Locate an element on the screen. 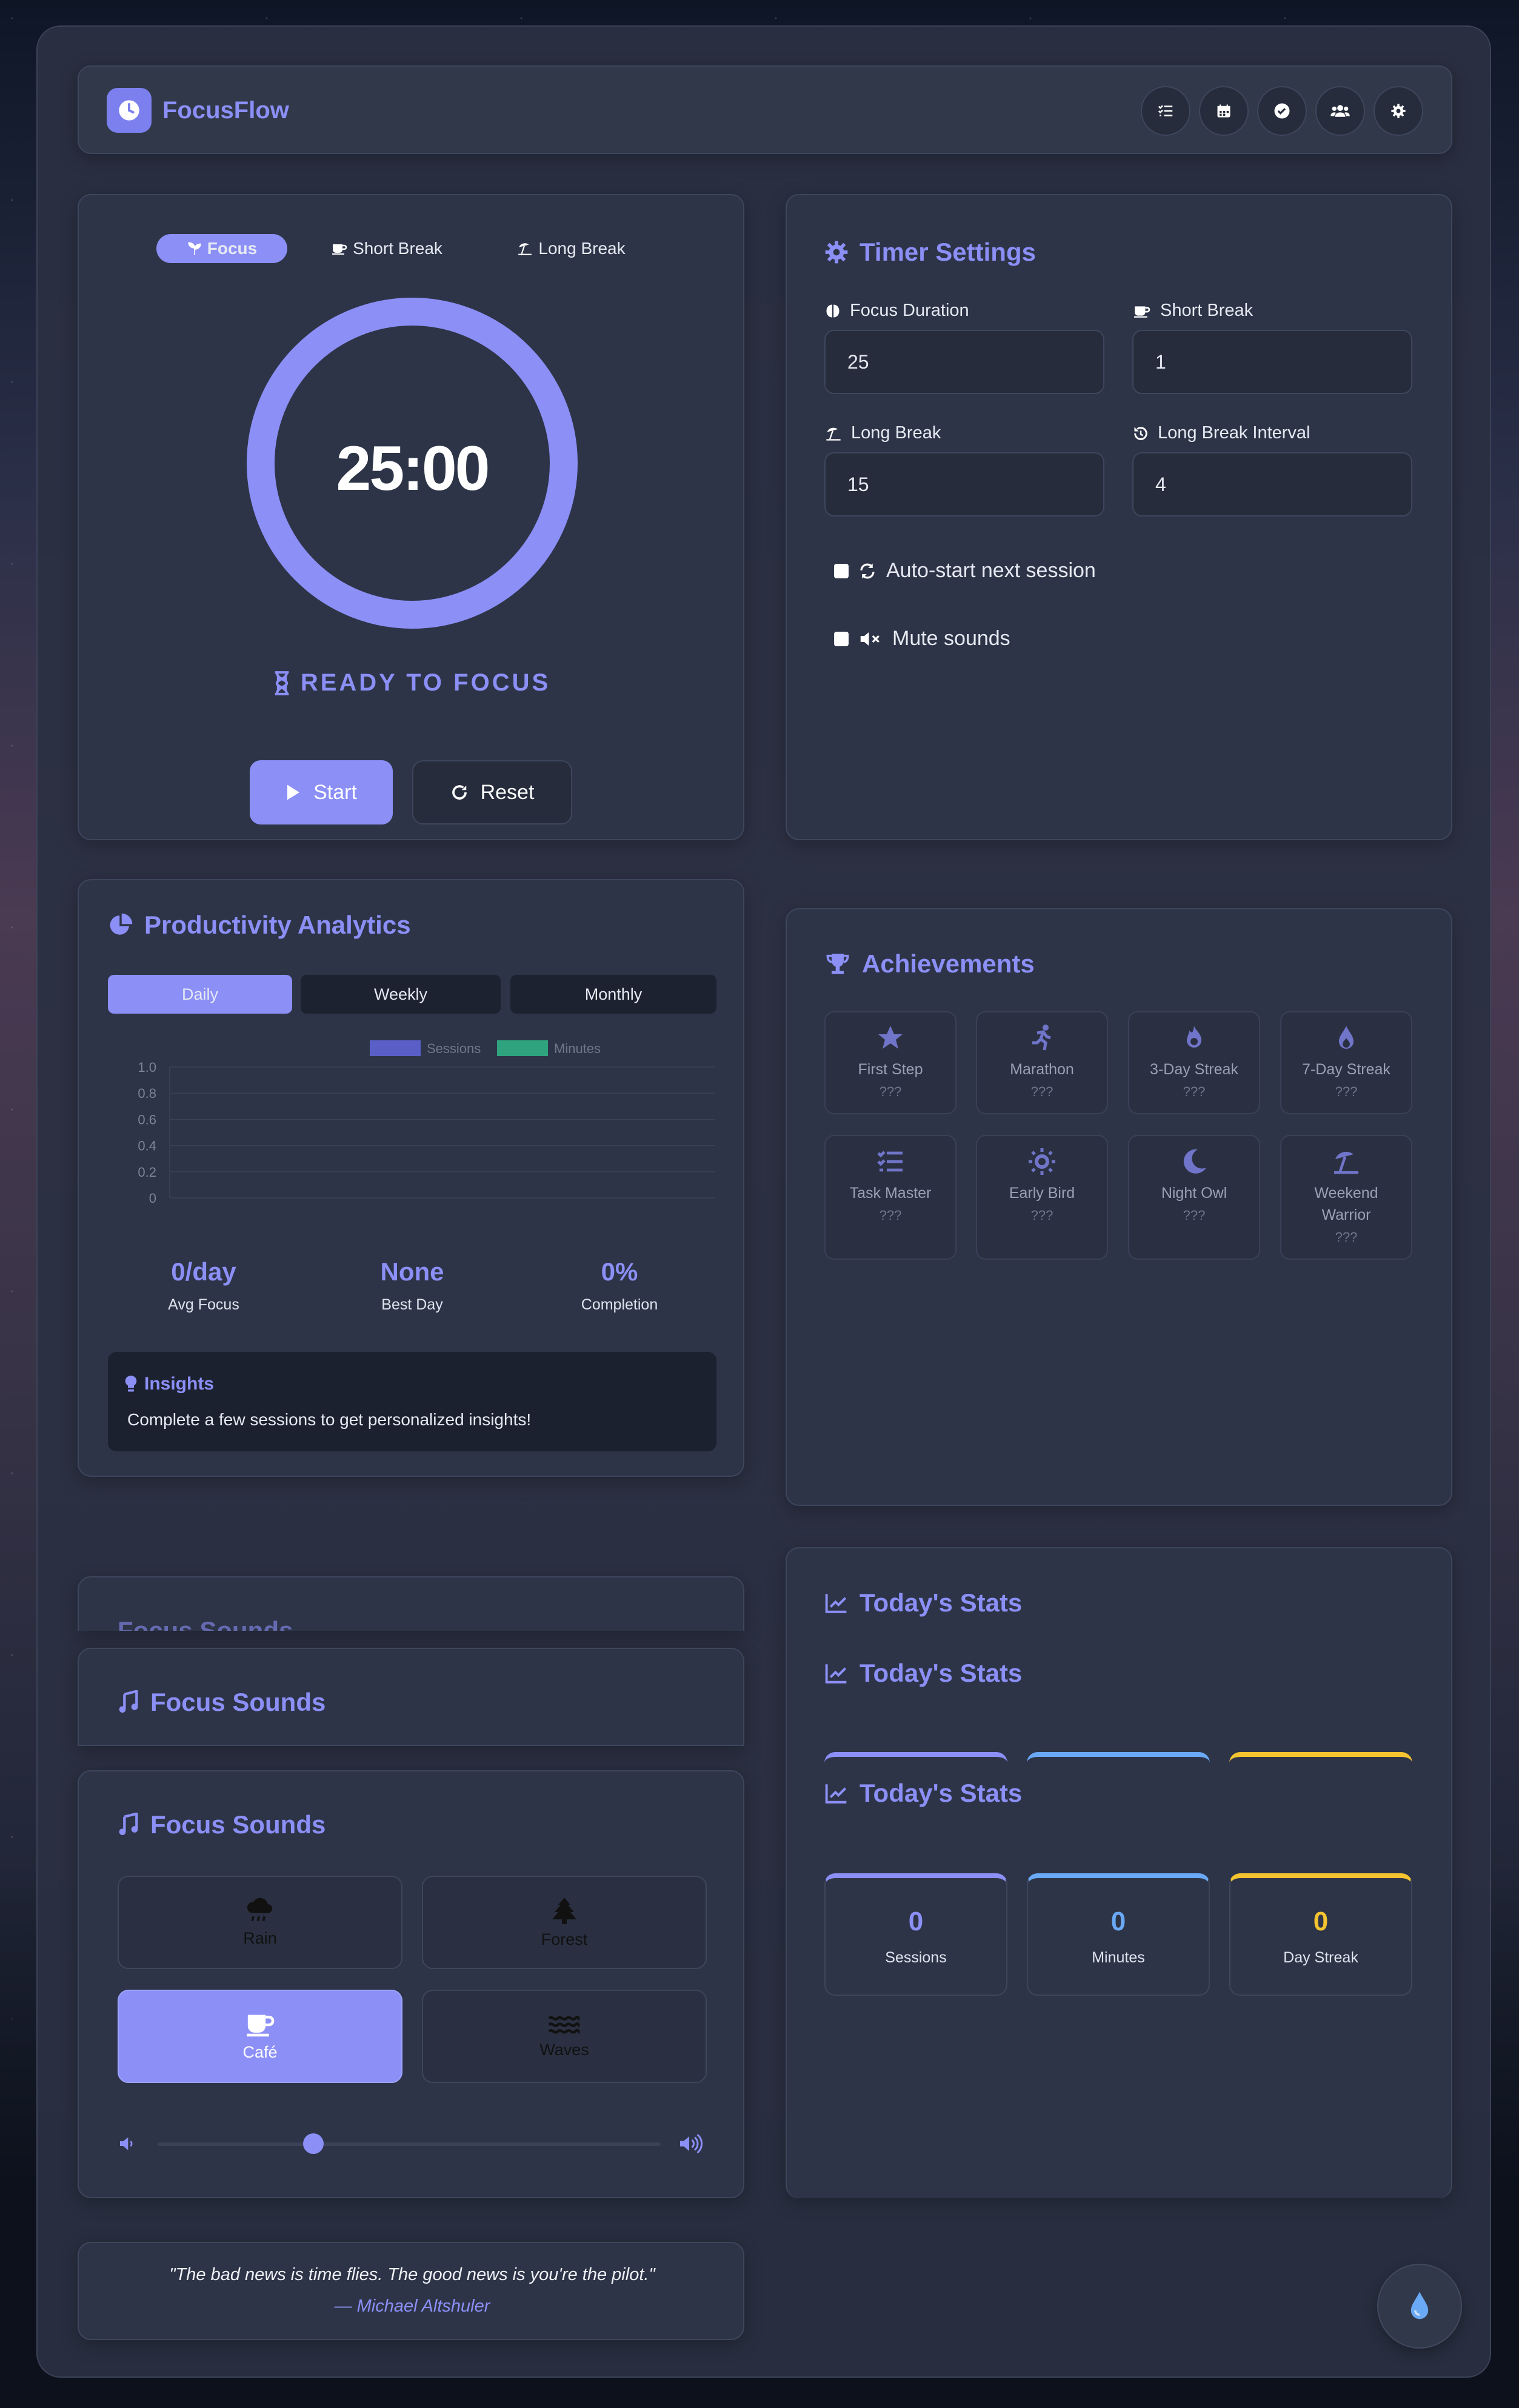 The width and height of the screenshot is (1519, 2408). chart-y-tick-label: 0.8 is located at coordinates (147, 1093).